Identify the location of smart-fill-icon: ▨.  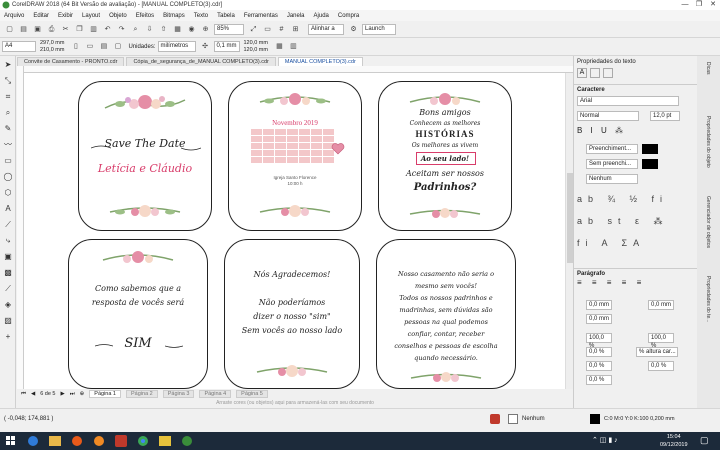
(8, 321).